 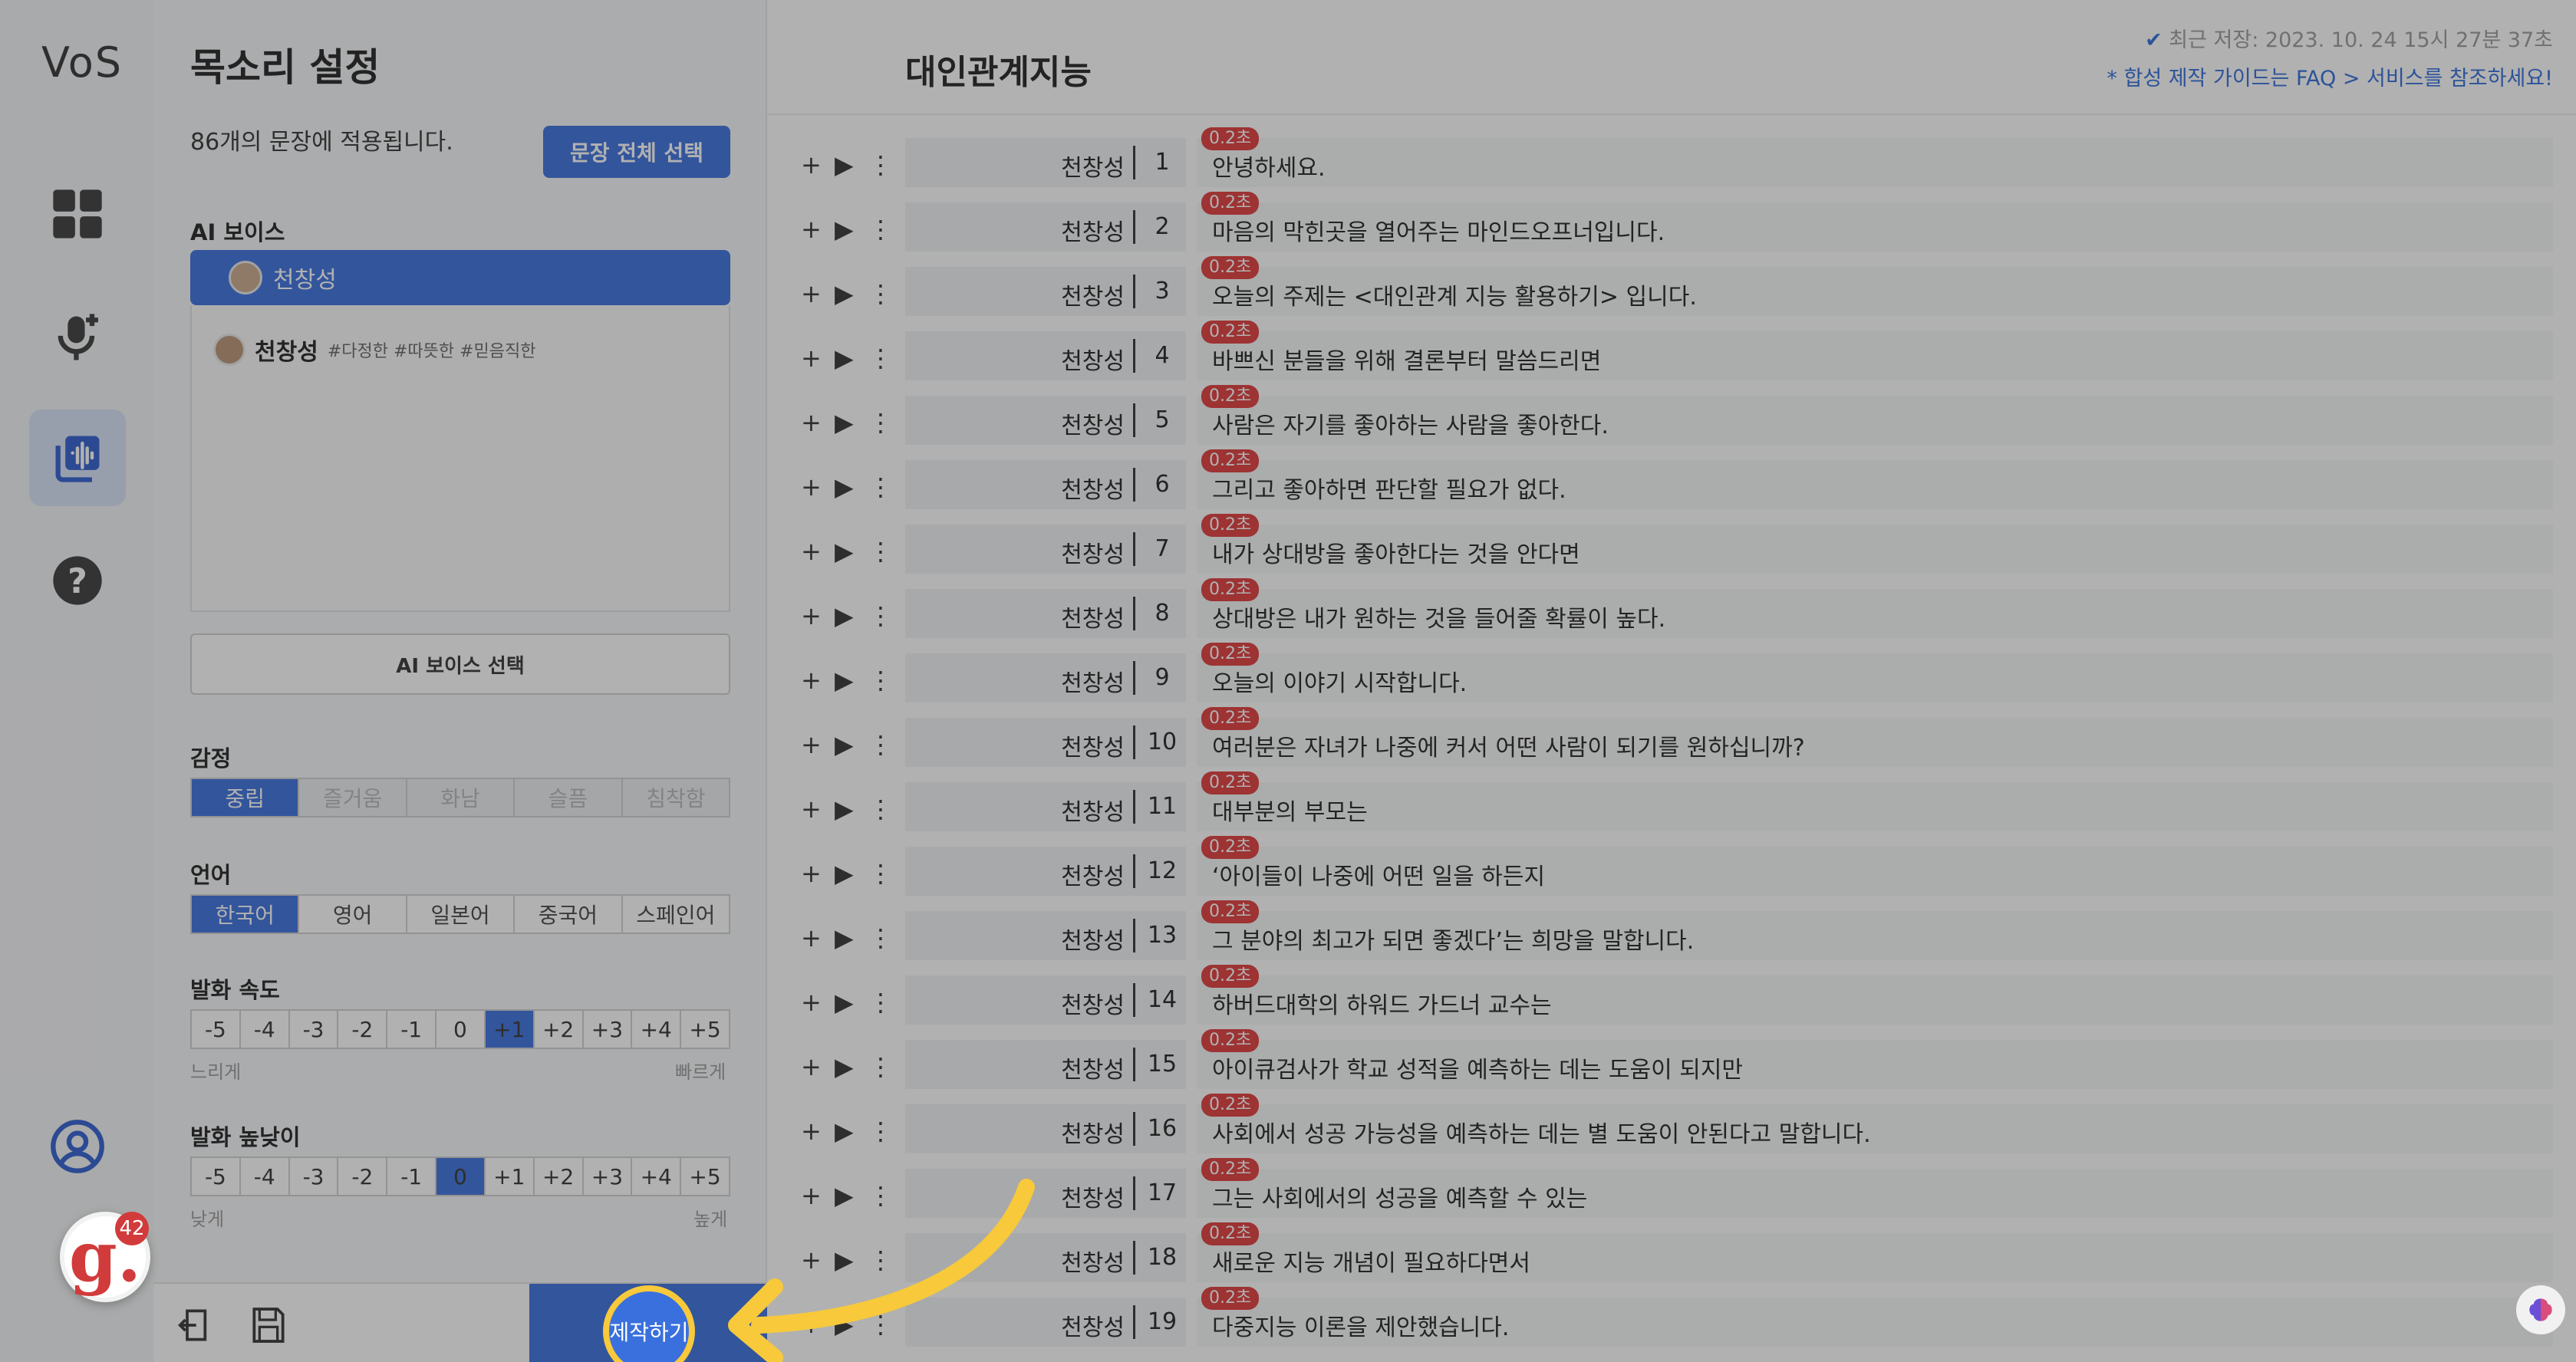 I want to click on speaker-cell: 천창성 8, so click(x=1045, y=613).